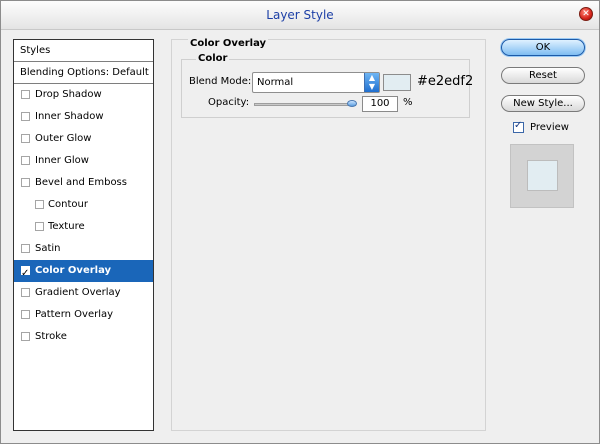 This screenshot has width=600, height=444. What do you see at coordinates (228, 43) in the screenshot?
I see `section-title: Color Overlay` at bounding box center [228, 43].